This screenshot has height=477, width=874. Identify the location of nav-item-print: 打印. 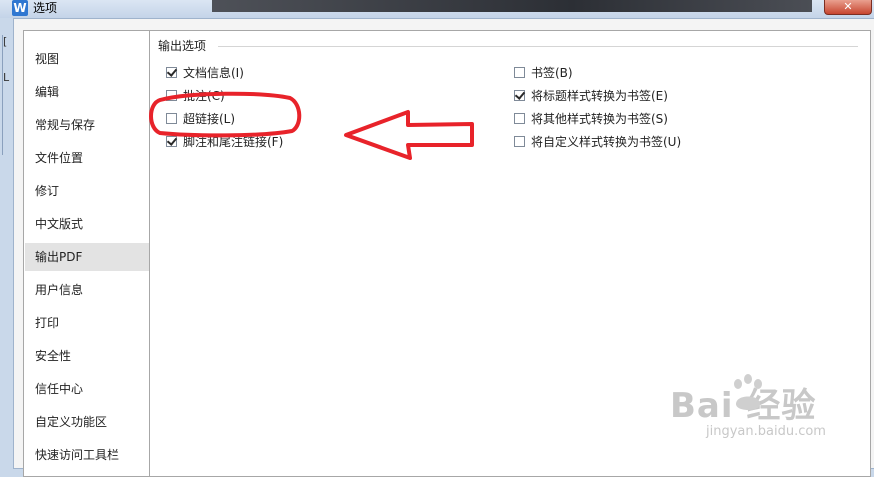
(88, 323).